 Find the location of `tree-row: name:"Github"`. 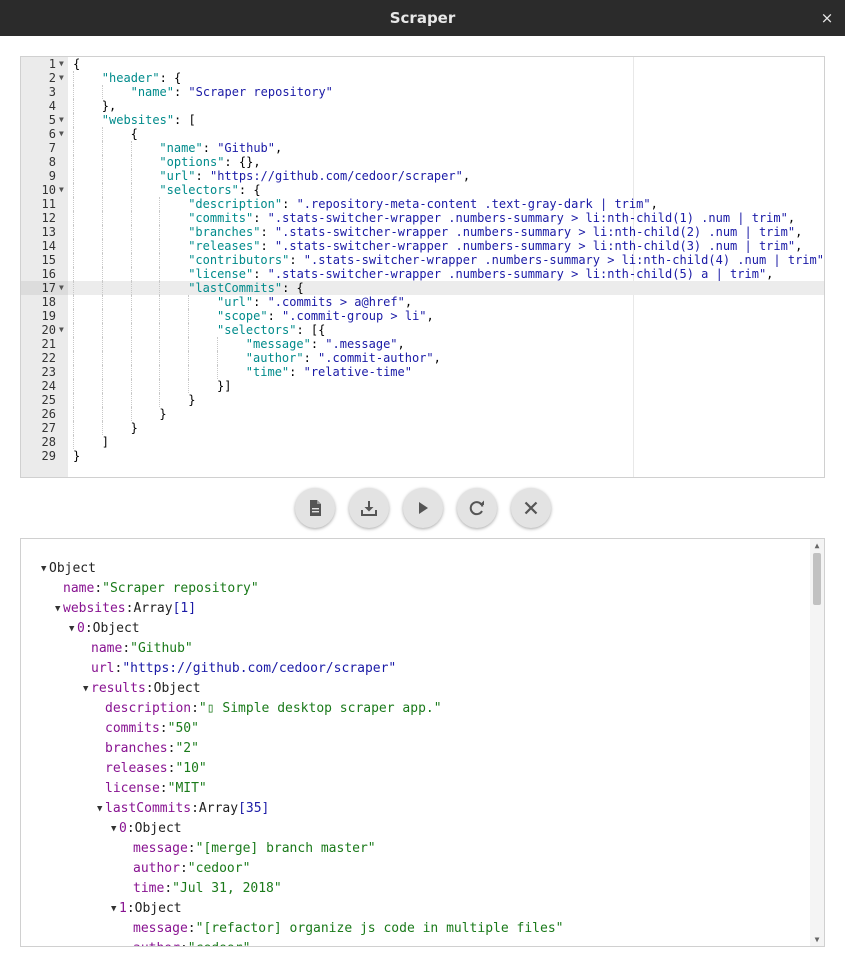

tree-row: name:"Github" is located at coordinates (414, 649).